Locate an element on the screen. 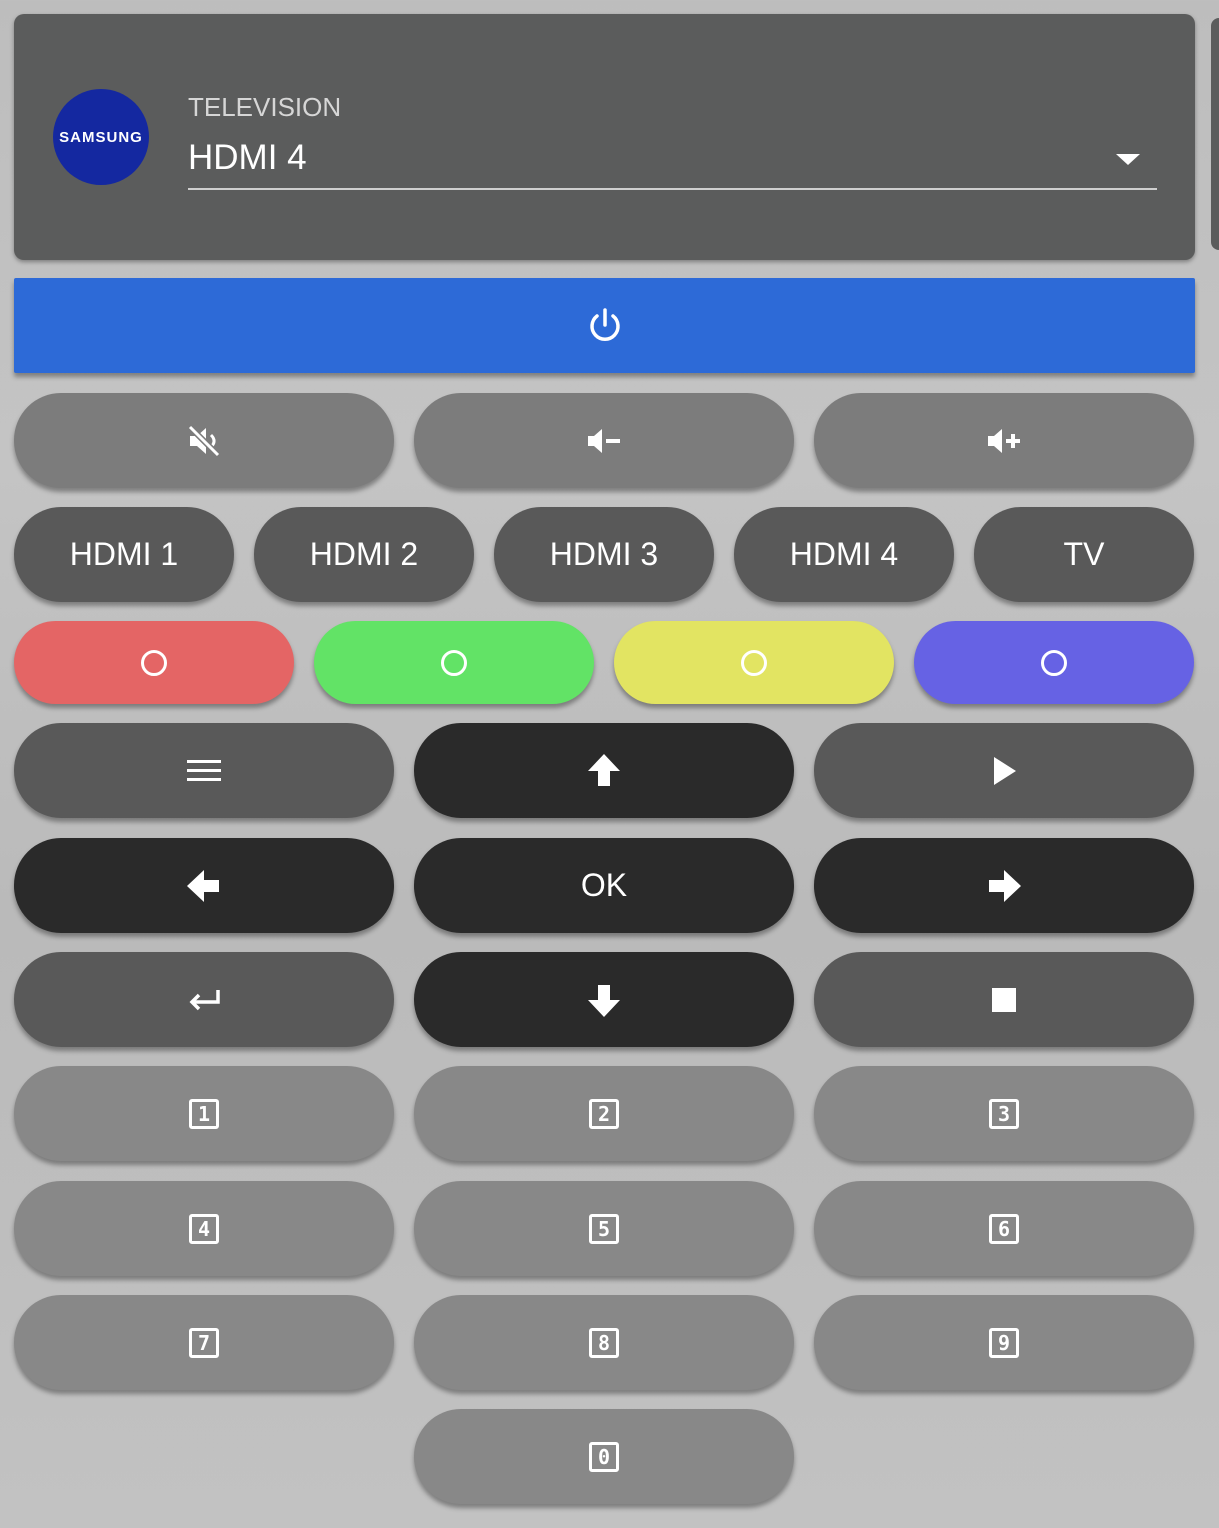 This screenshot has width=1219, height=1528. numeric-8-box-icon: 8 is located at coordinates (604, 1342).